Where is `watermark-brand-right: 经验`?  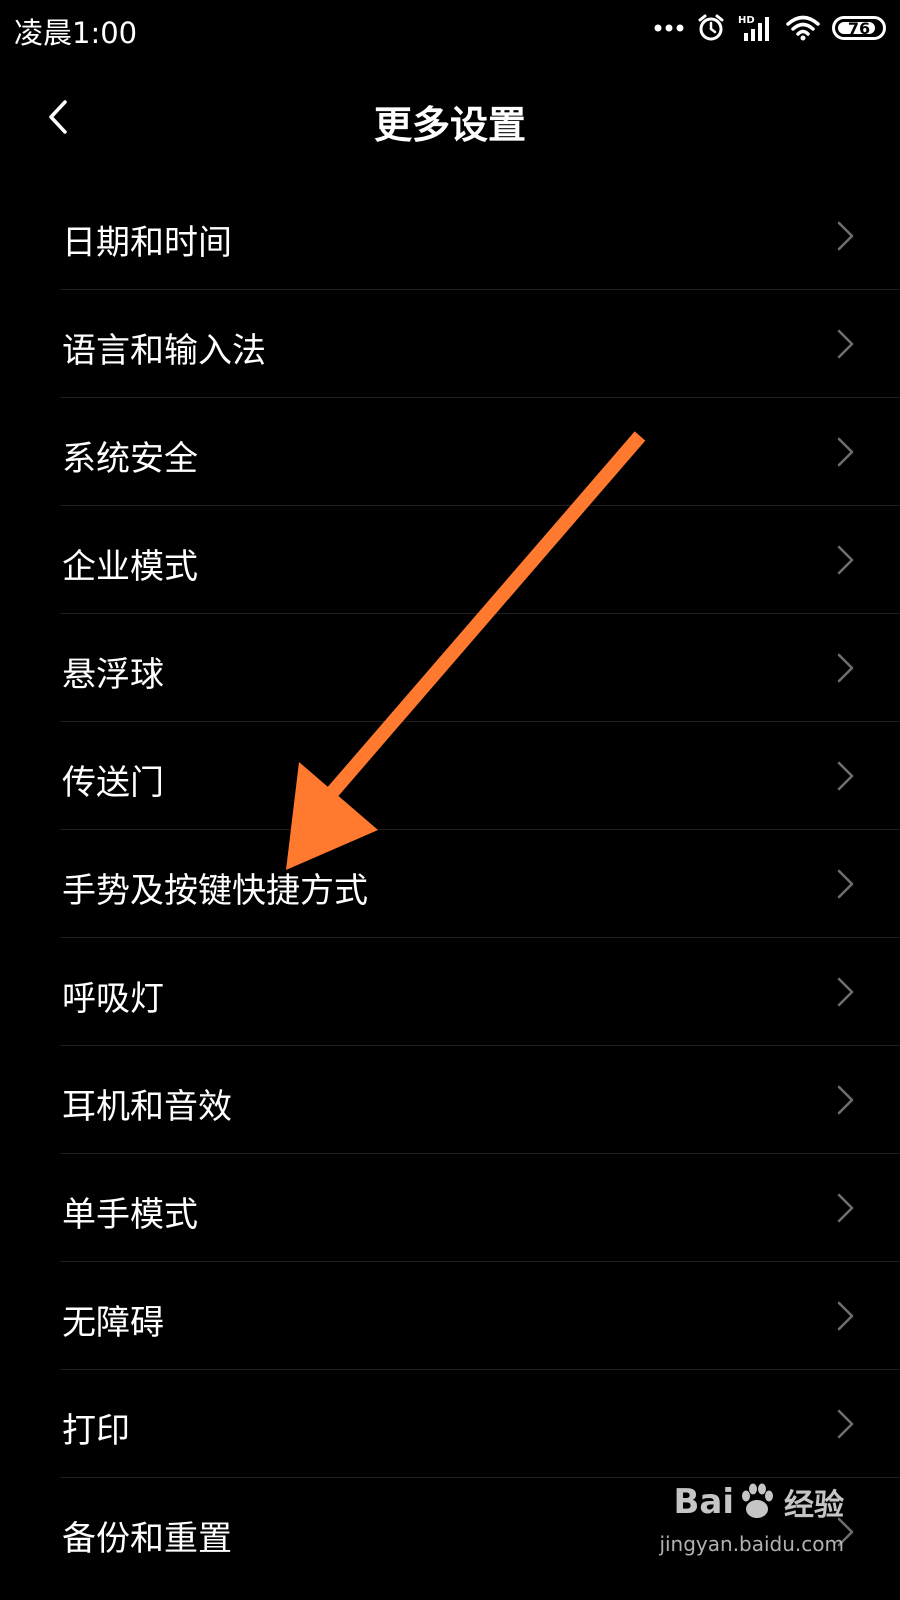 watermark-brand-right: 经验 is located at coordinates (814, 1505).